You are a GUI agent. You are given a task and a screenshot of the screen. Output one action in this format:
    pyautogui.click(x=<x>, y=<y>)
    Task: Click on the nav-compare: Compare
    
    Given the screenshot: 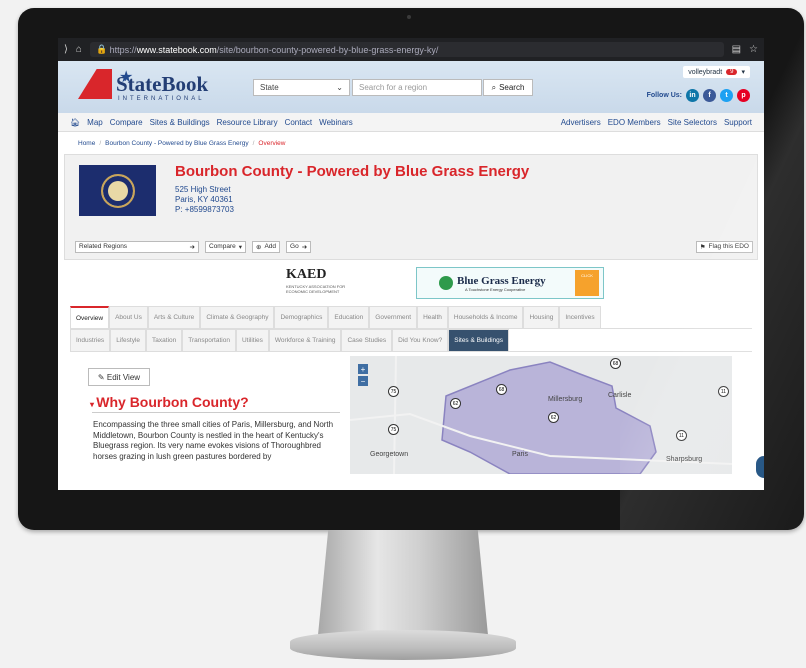 What is the action you would take?
    pyautogui.click(x=126, y=122)
    